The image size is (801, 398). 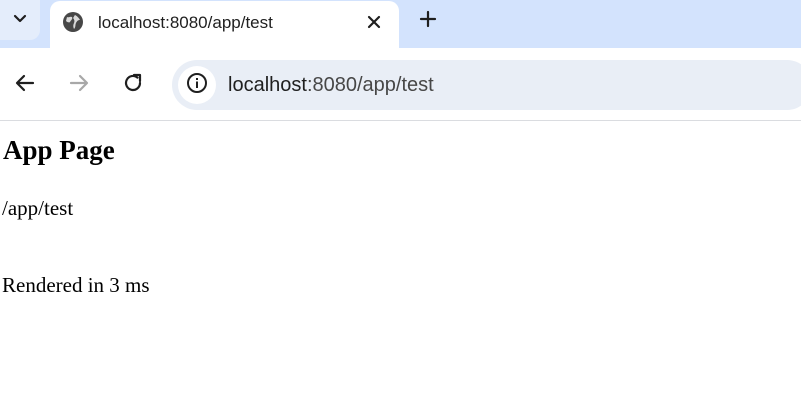 I want to click on site-info-button, so click(x=197, y=85).